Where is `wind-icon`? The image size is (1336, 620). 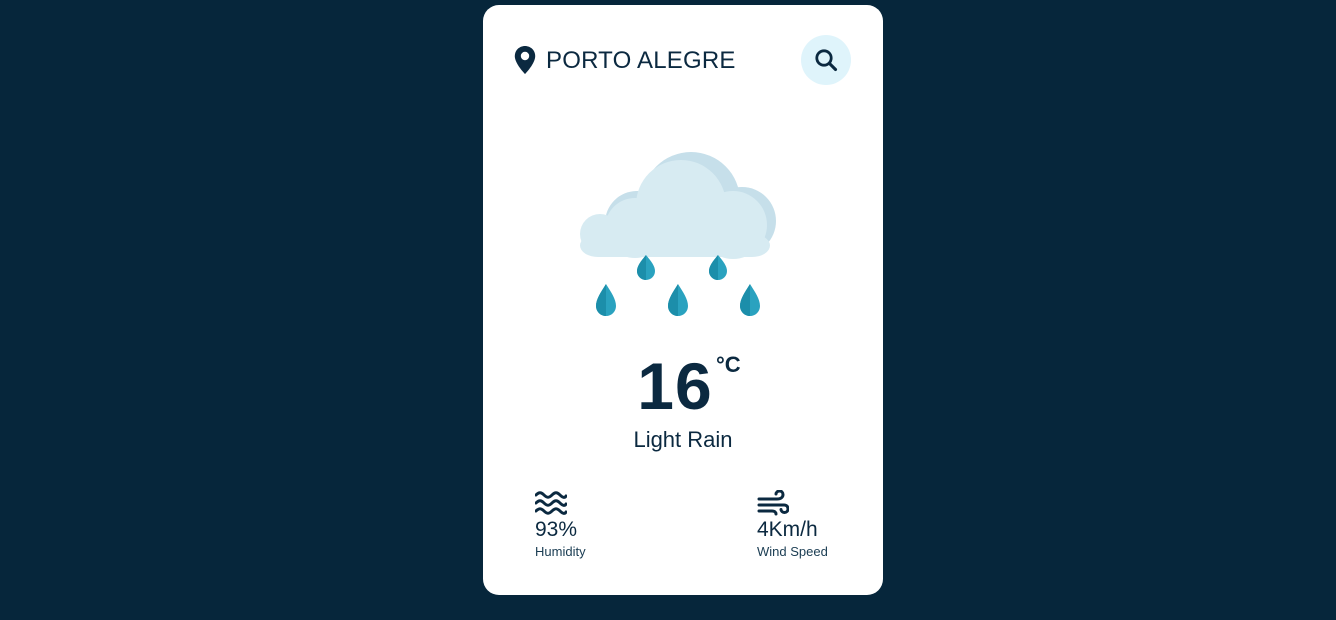
wind-icon is located at coordinates (792, 503).